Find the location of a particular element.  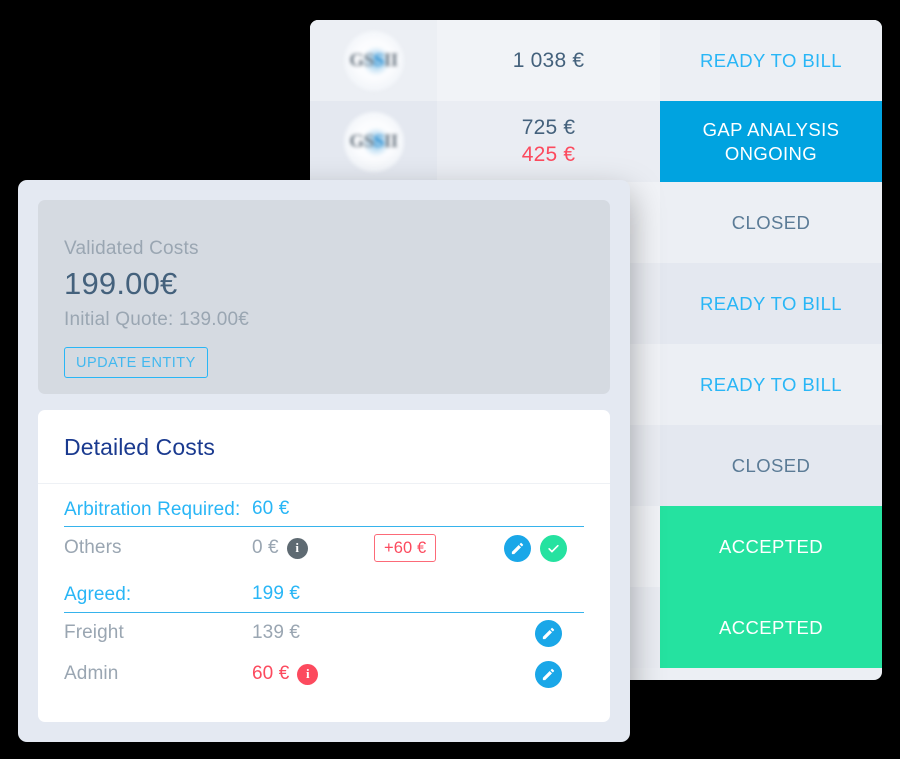

cost-row-label: Freight is located at coordinates (94, 633).